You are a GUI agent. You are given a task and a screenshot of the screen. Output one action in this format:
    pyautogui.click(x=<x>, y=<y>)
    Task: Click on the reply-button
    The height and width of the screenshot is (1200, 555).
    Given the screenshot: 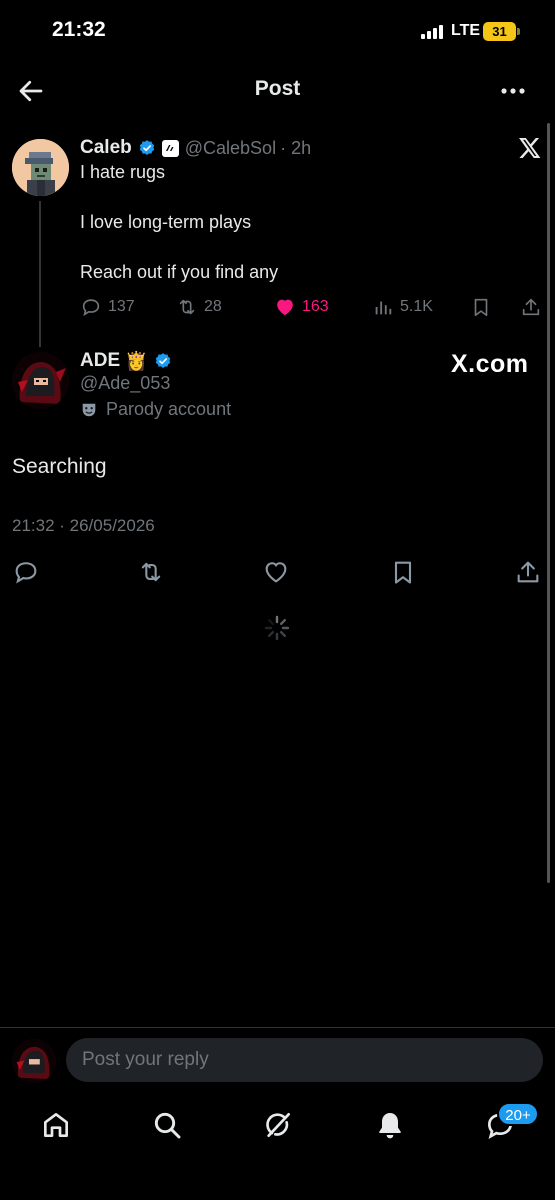 What is the action you would take?
    pyautogui.click(x=26, y=572)
    